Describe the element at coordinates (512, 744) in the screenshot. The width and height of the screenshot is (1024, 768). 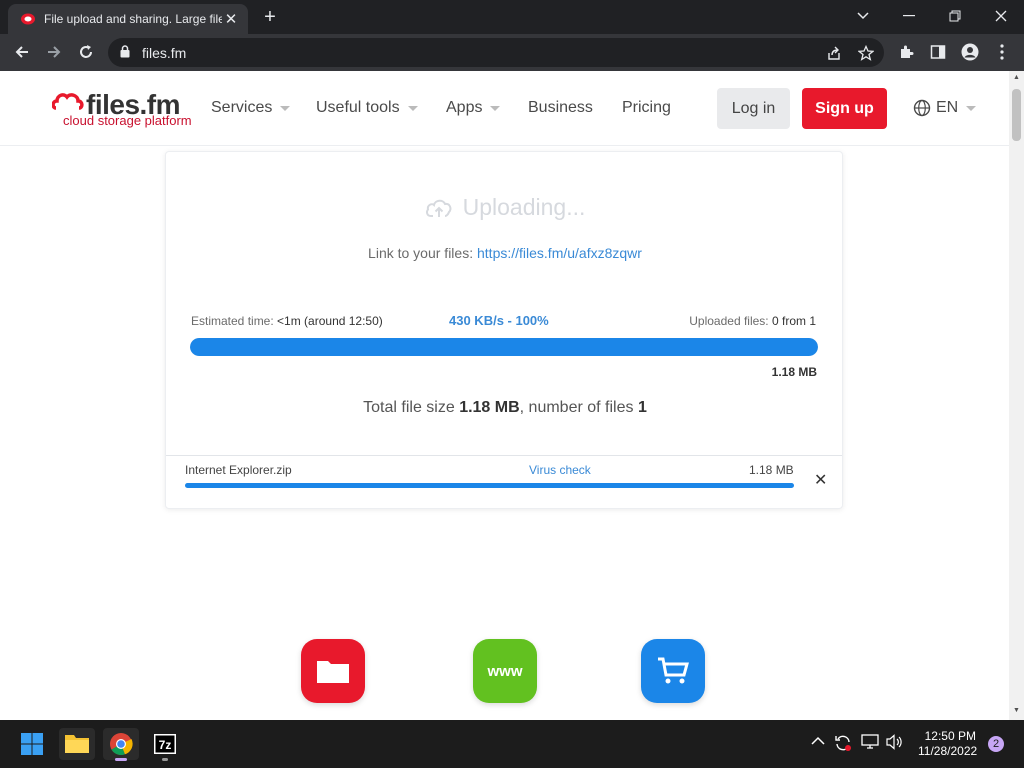
I see `windows-taskbar: 7z 12:50 PM 11/28/2022 2` at that location.